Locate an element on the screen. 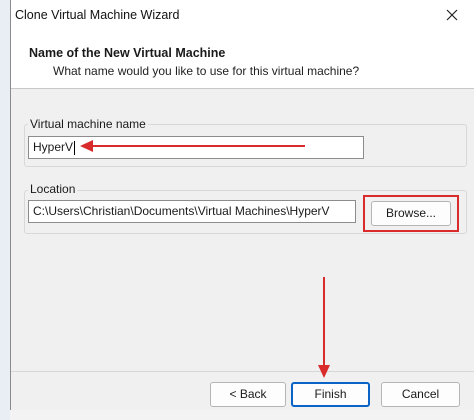  cancel-button: Cancel is located at coordinates (420, 394).